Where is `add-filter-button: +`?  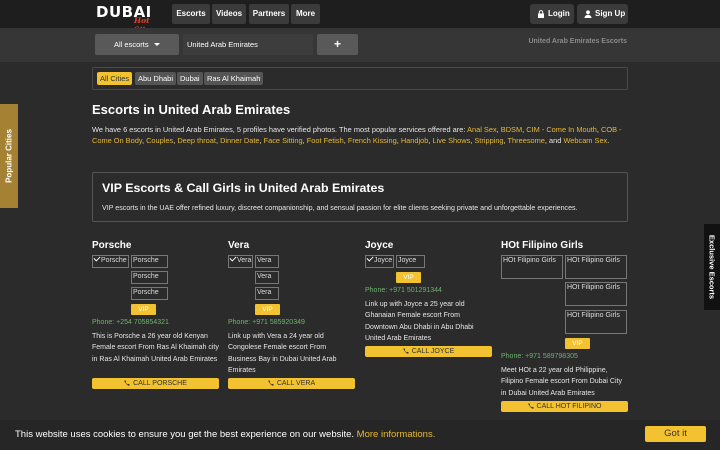
add-filter-button: + is located at coordinates (337, 44).